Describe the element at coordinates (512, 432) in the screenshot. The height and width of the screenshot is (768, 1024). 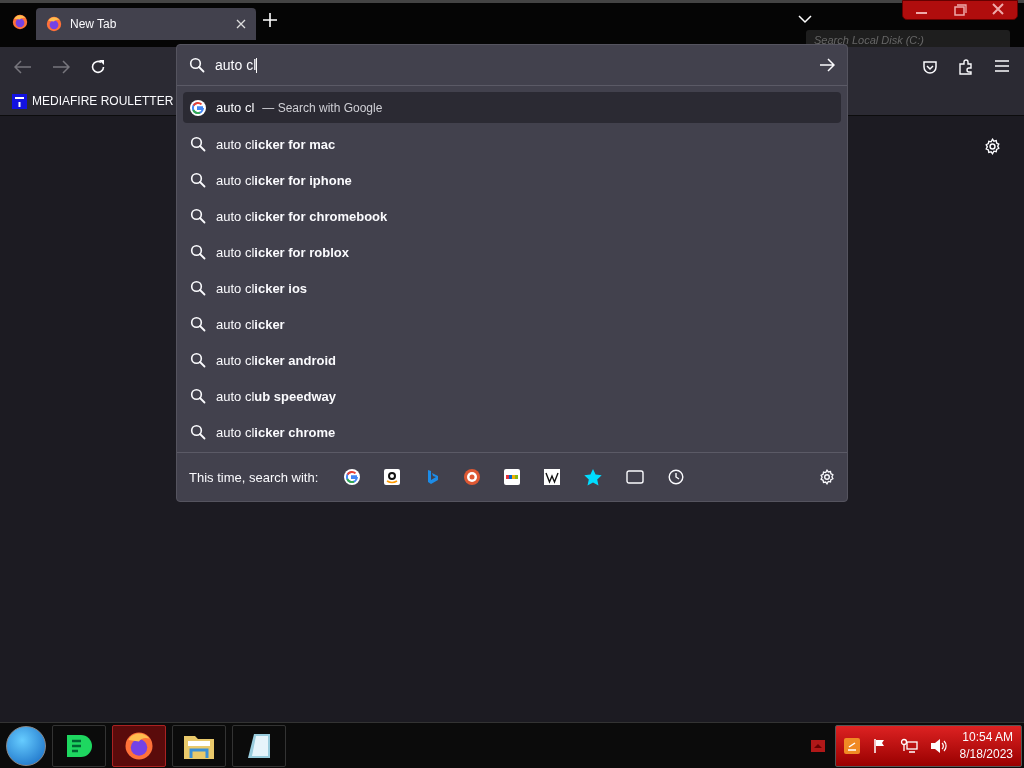
I see `suggestion-row: auto clicker chrome` at that location.